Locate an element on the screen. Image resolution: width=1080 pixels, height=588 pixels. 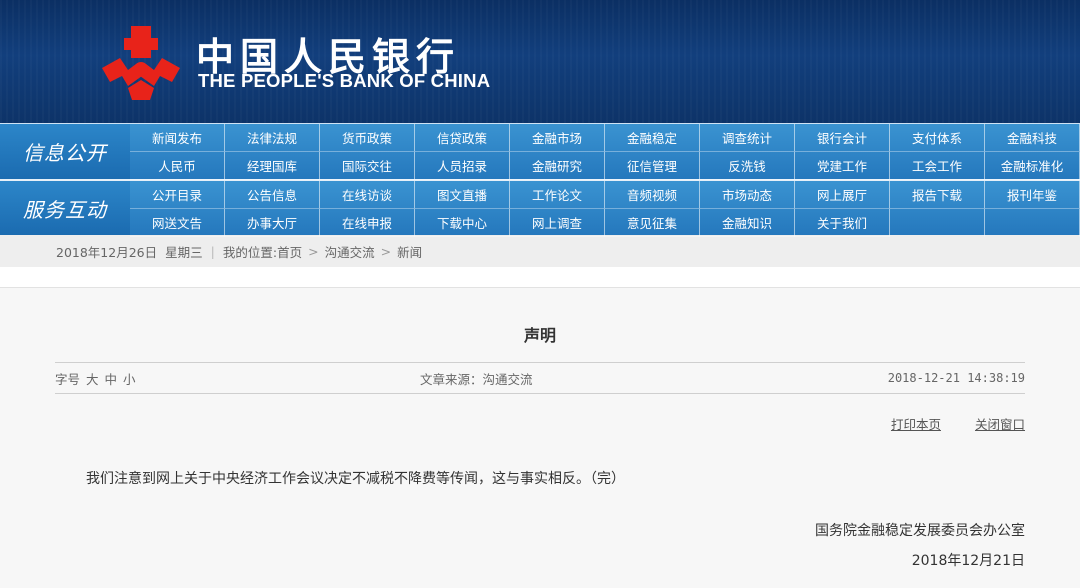
nav-item-link: 市场动态 is located at coordinates (747, 195).